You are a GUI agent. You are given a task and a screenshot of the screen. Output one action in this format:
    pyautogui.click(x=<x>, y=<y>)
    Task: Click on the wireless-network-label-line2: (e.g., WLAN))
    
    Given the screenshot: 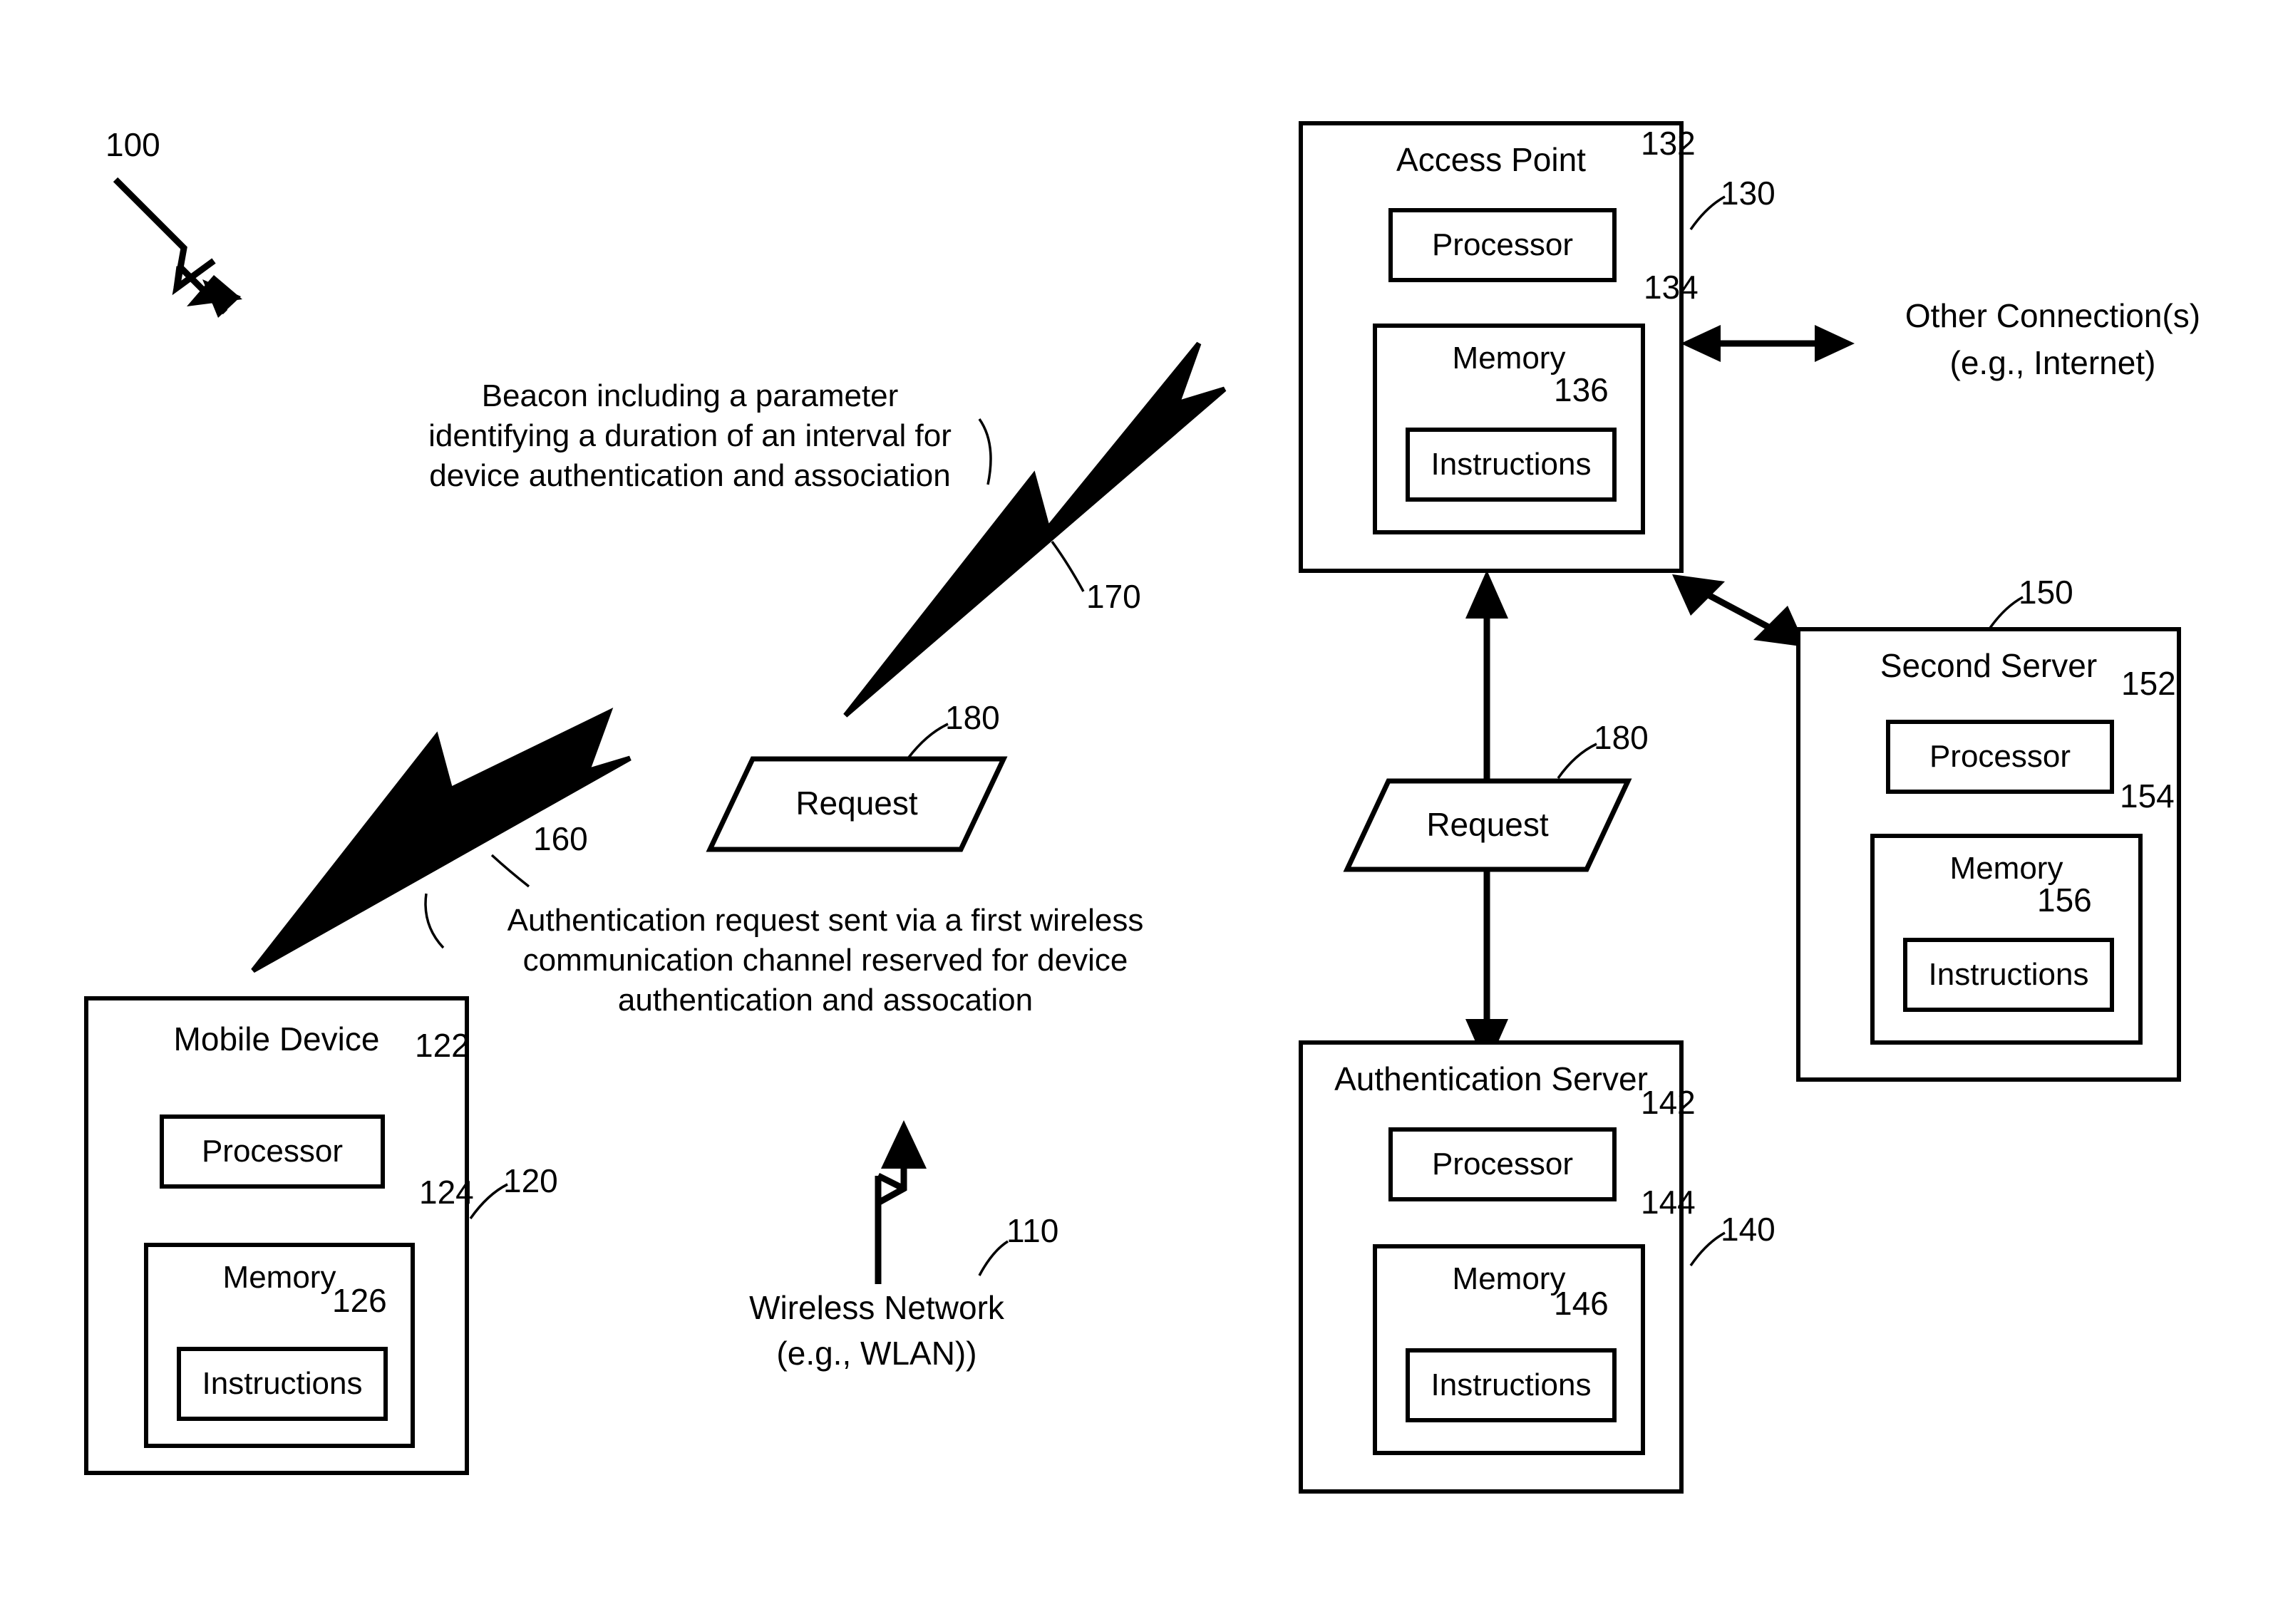 What is the action you would take?
    pyautogui.click(x=876, y=1353)
    